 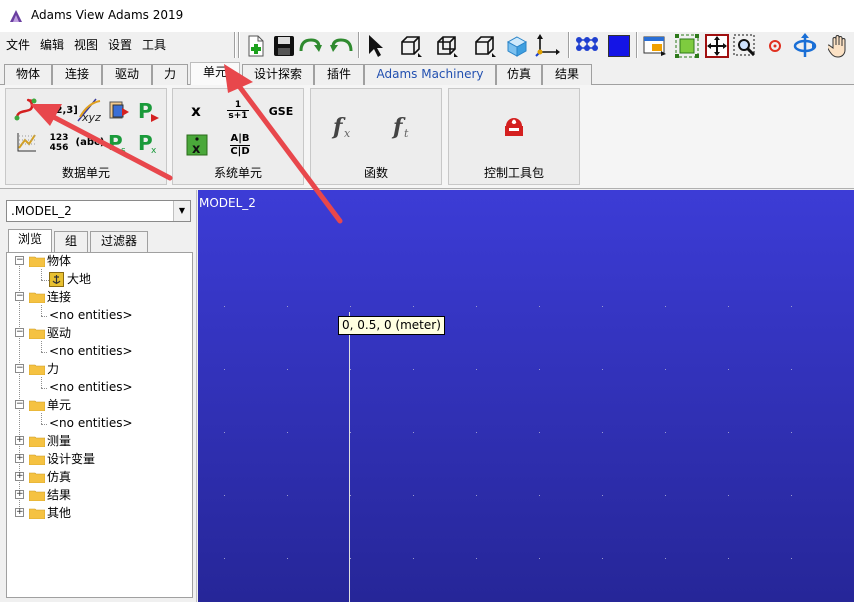 What do you see at coordinates (99, 405) in the screenshot?
I see `tree-node-elements: − 单元` at bounding box center [99, 405].